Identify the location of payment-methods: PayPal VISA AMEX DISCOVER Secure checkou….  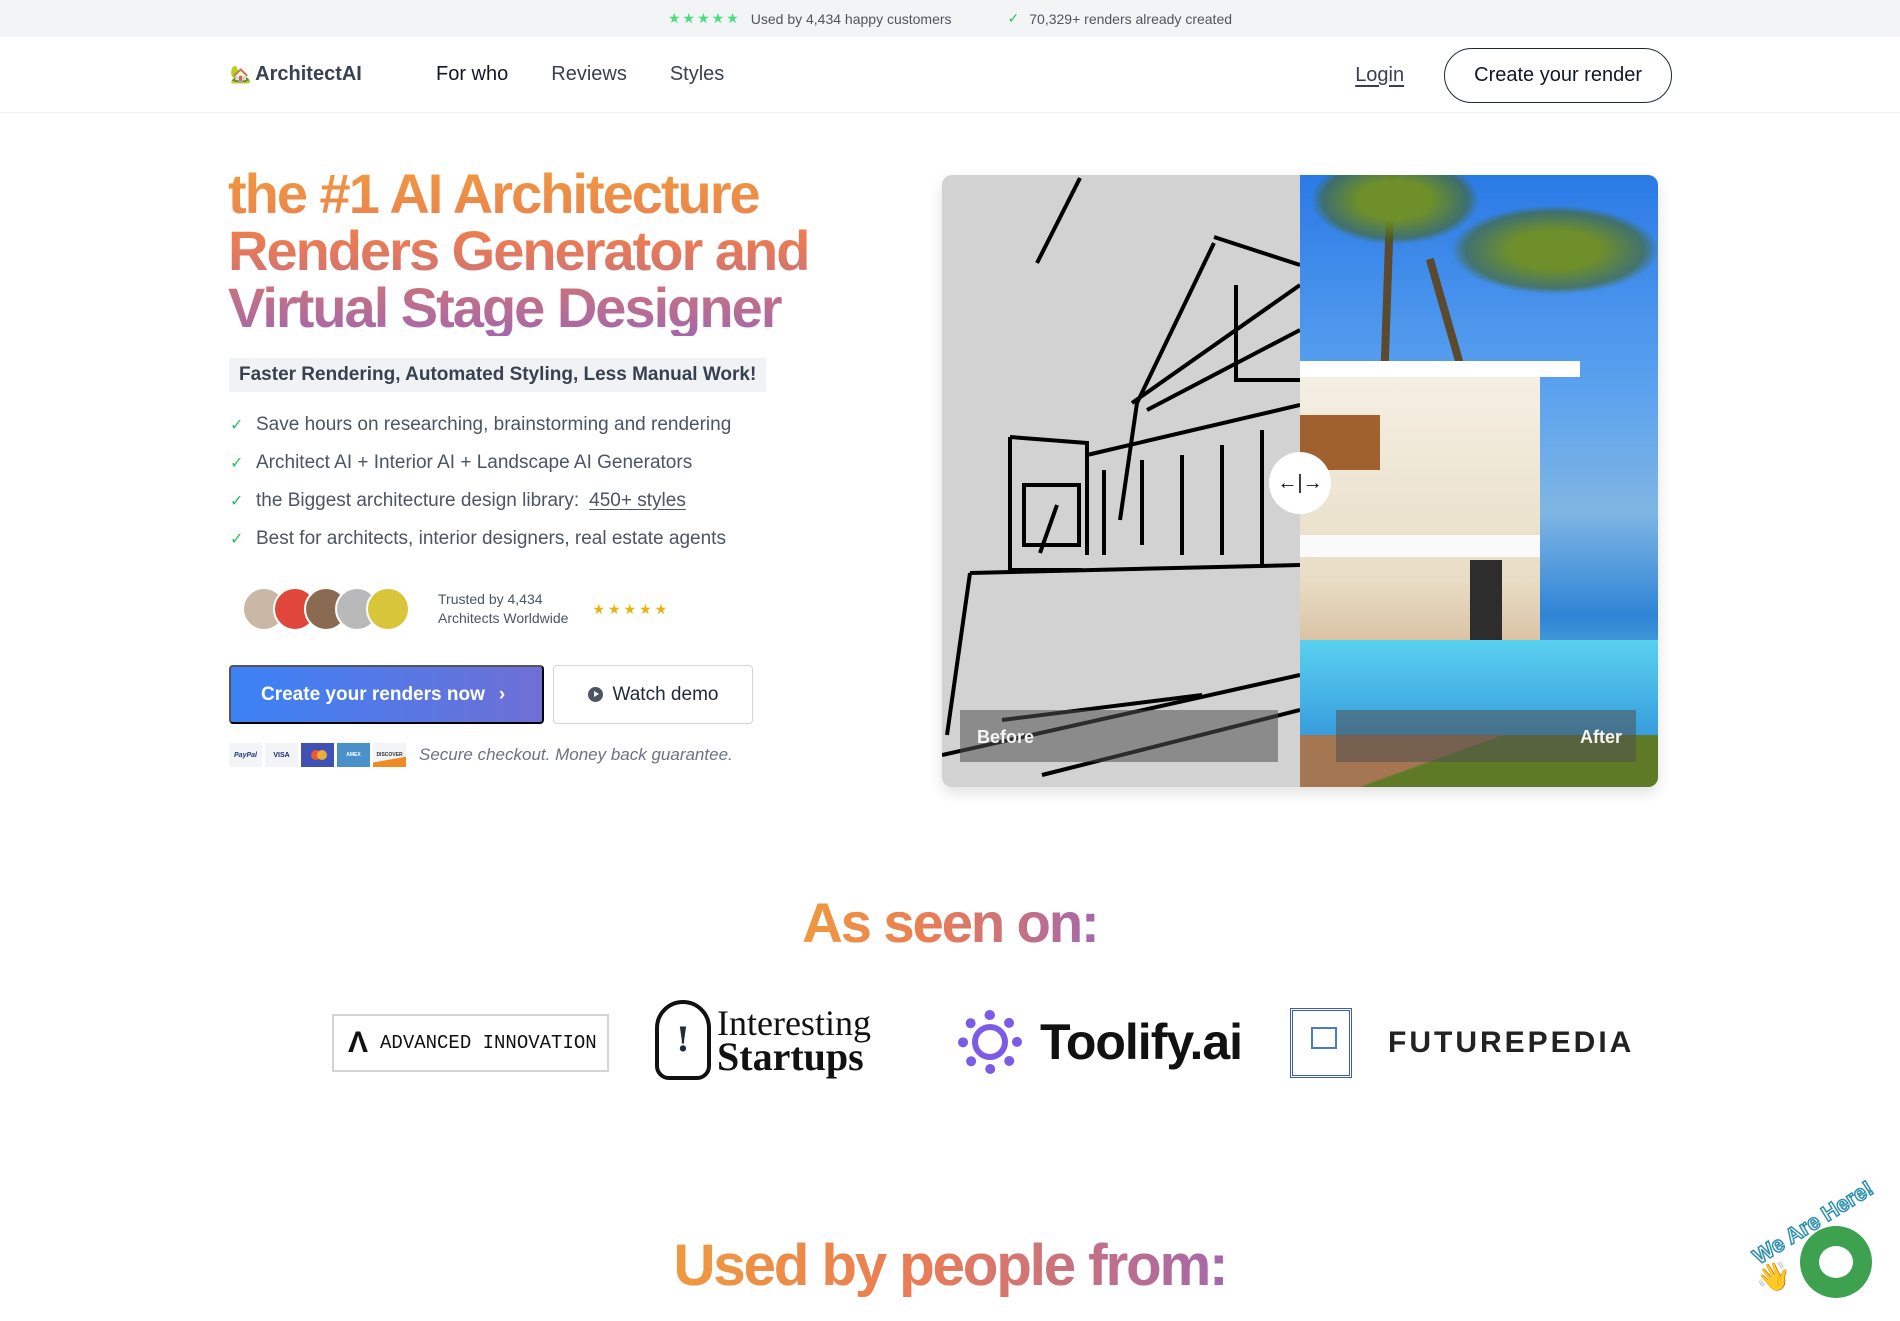
(481, 755).